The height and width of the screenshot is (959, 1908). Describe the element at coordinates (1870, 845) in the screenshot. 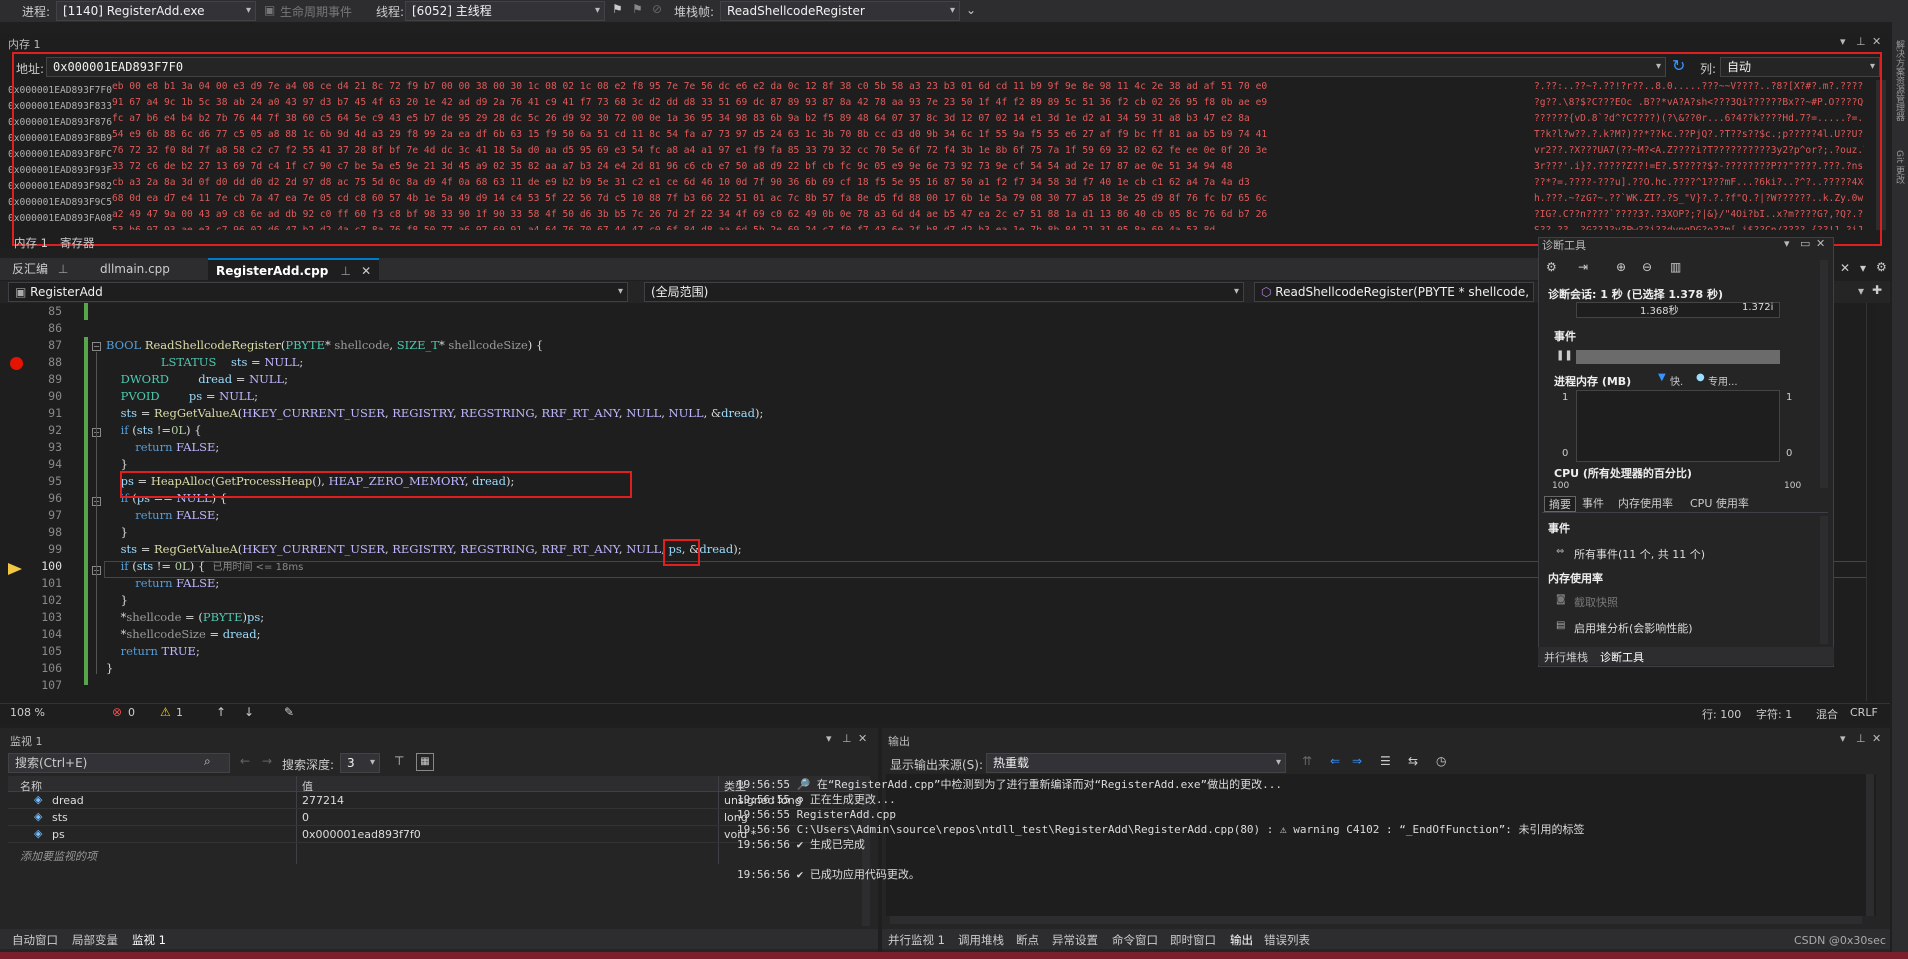

I see `output-scrollbar` at that location.